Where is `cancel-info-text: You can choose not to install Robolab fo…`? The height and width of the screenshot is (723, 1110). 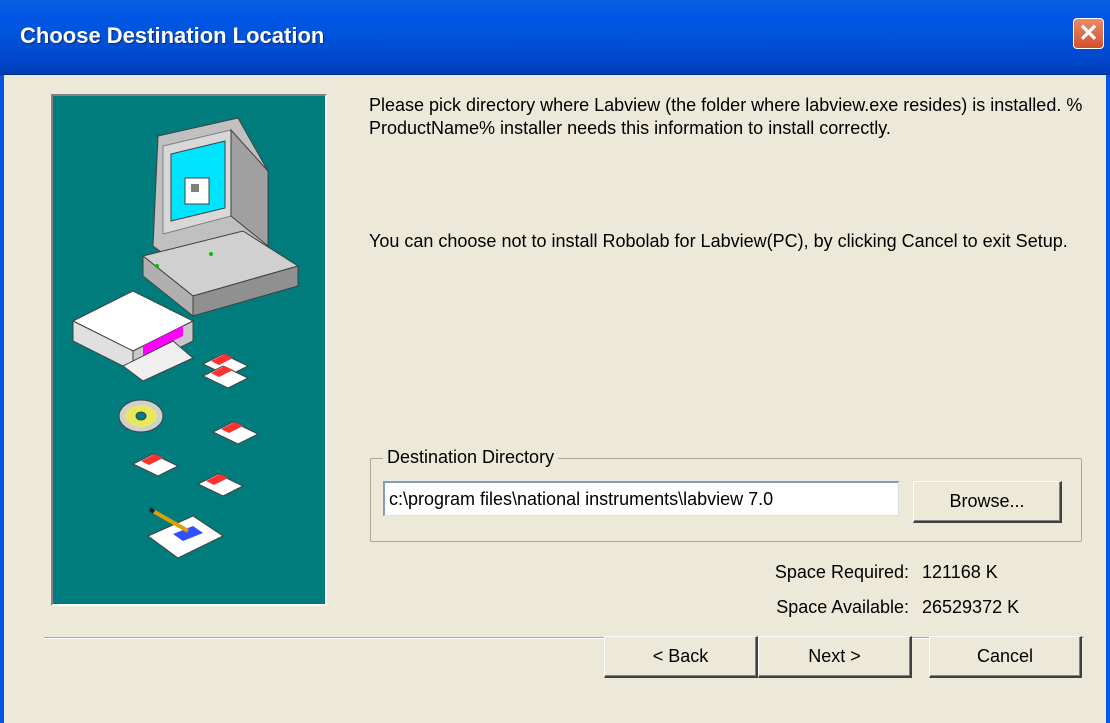
cancel-info-text: You can choose not to install Robolab fo… is located at coordinates (718, 241).